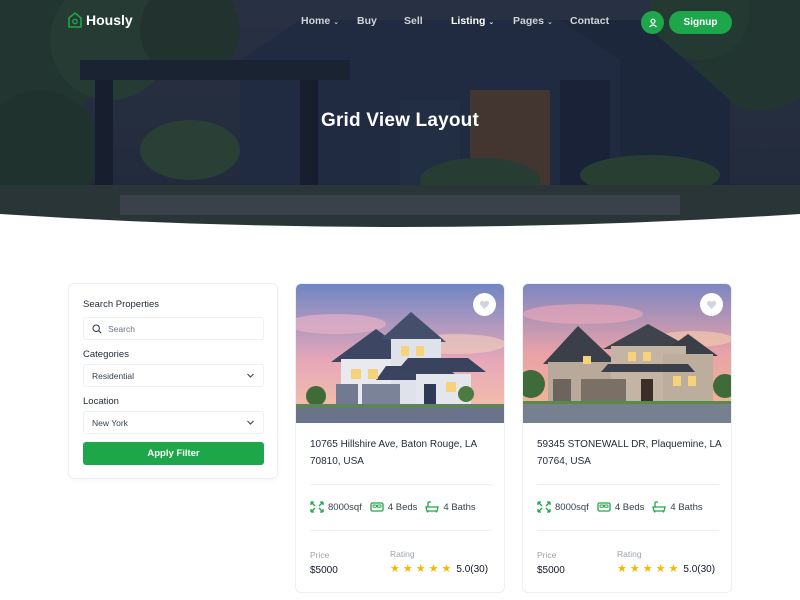  I want to click on nav-item-pages: Pages ⌄, so click(533, 21).